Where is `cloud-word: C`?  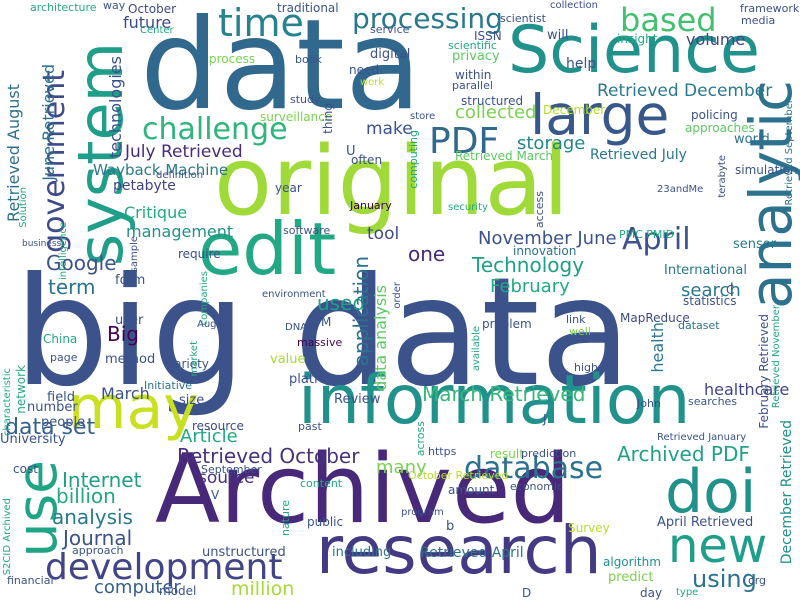 cloud-word: C is located at coordinates (730, 290).